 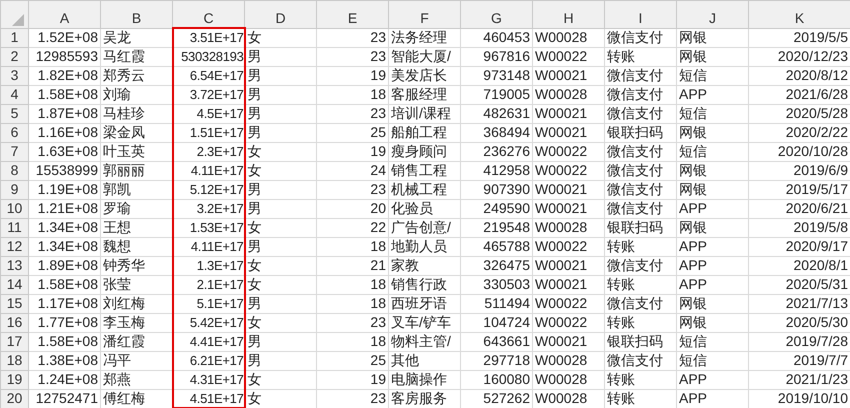 What do you see at coordinates (64, 14) in the screenshot?
I see `column-header: A` at bounding box center [64, 14].